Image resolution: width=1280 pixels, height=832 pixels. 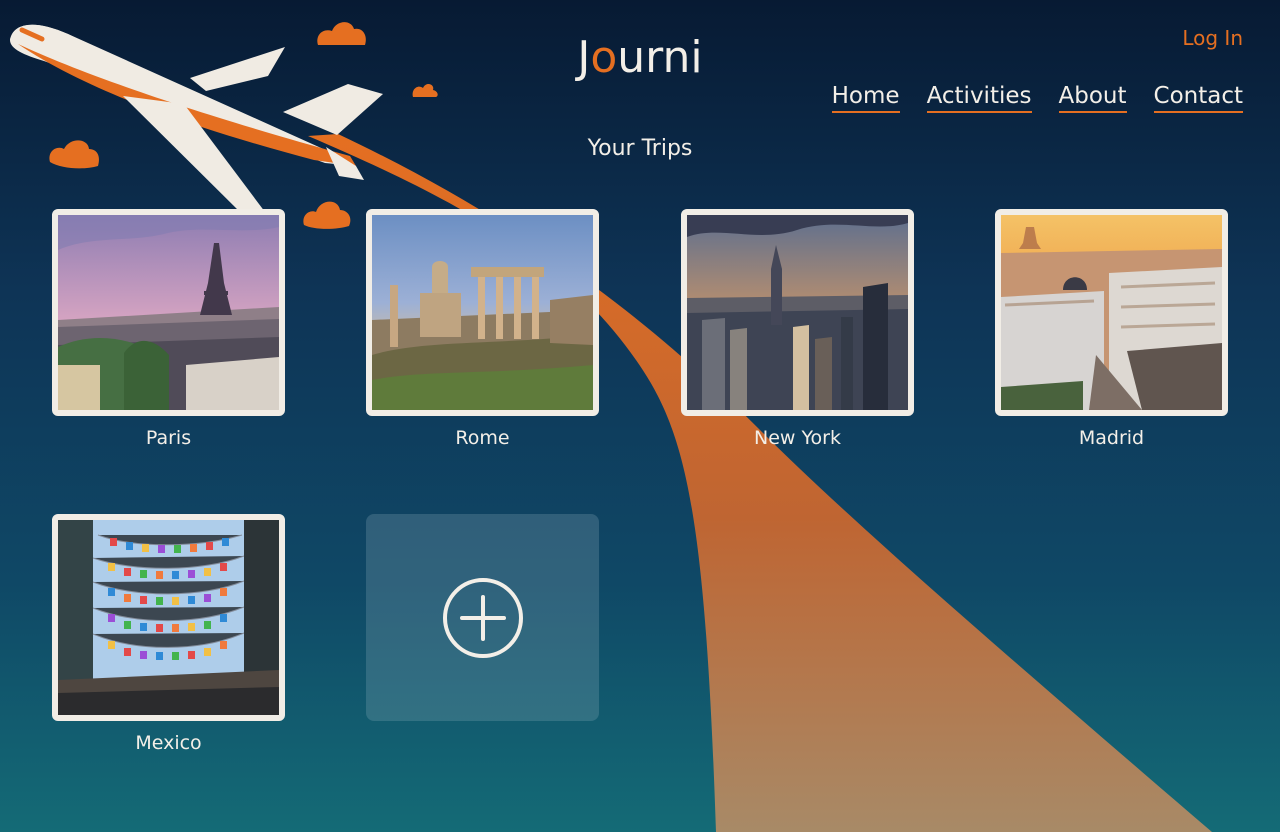 What do you see at coordinates (865, 97) in the screenshot?
I see `nav-item-home: Home` at bounding box center [865, 97].